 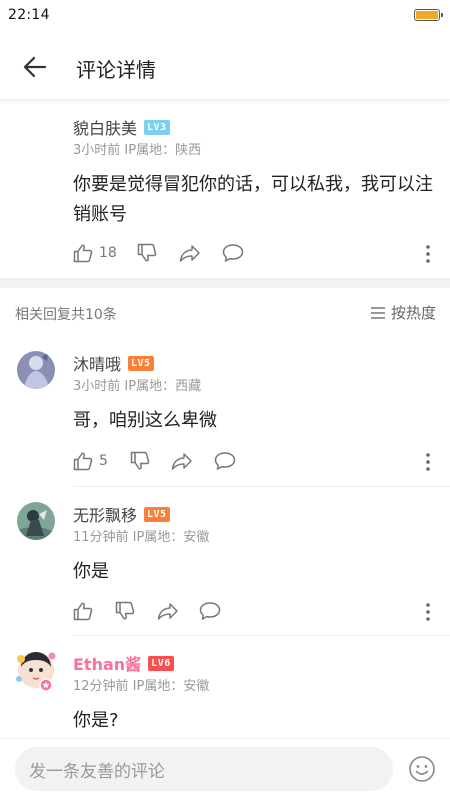 What do you see at coordinates (225, 312) in the screenshot?
I see `replies-header: 相关回复共10条 按热度` at bounding box center [225, 312].